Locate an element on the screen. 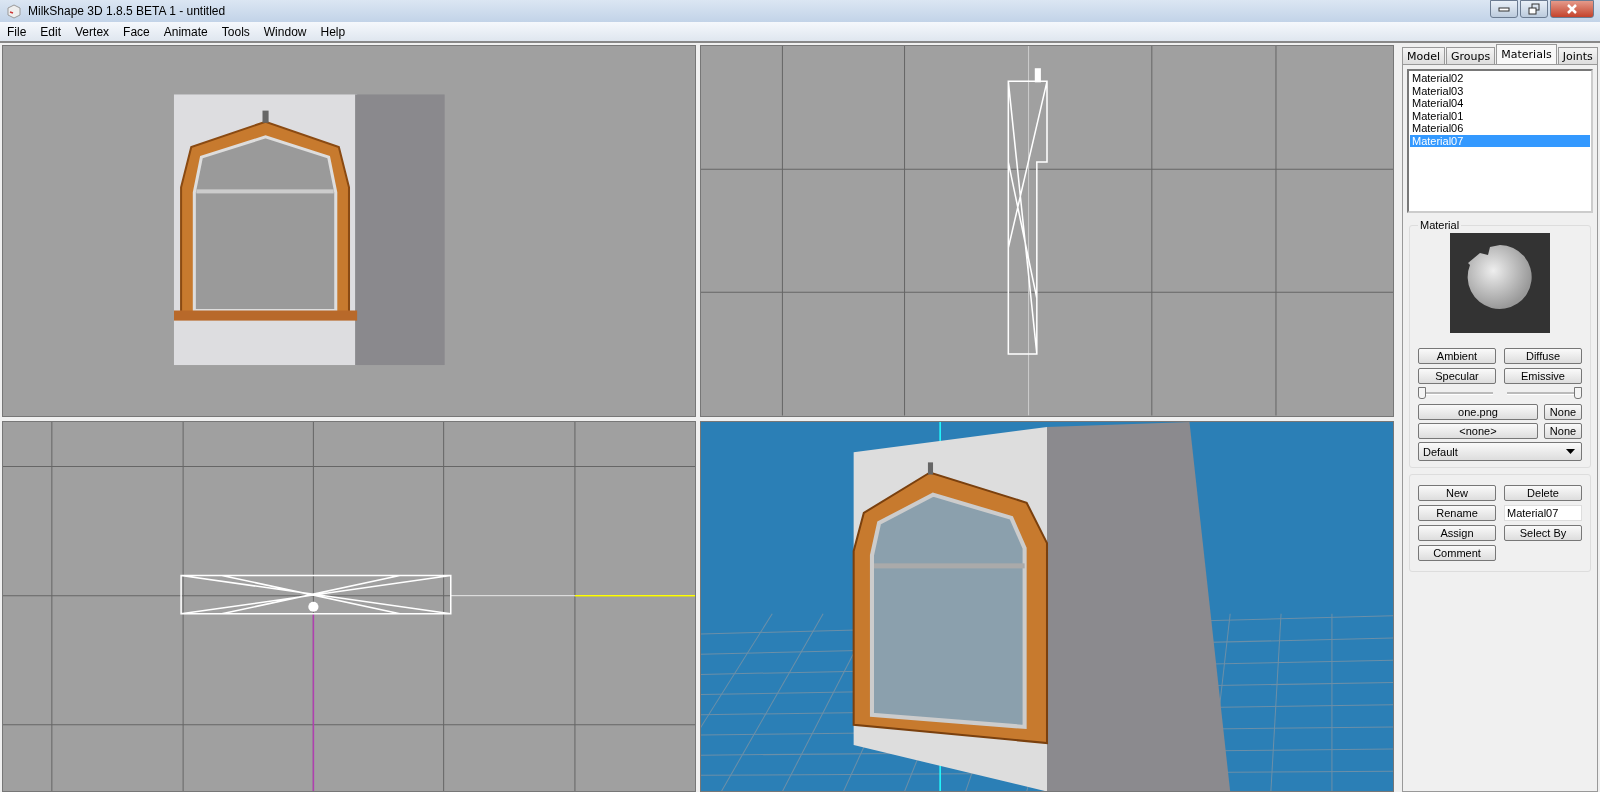 The height and width of the screenshot is (792, 1600). close-button is located at coordinates (1572, 9).